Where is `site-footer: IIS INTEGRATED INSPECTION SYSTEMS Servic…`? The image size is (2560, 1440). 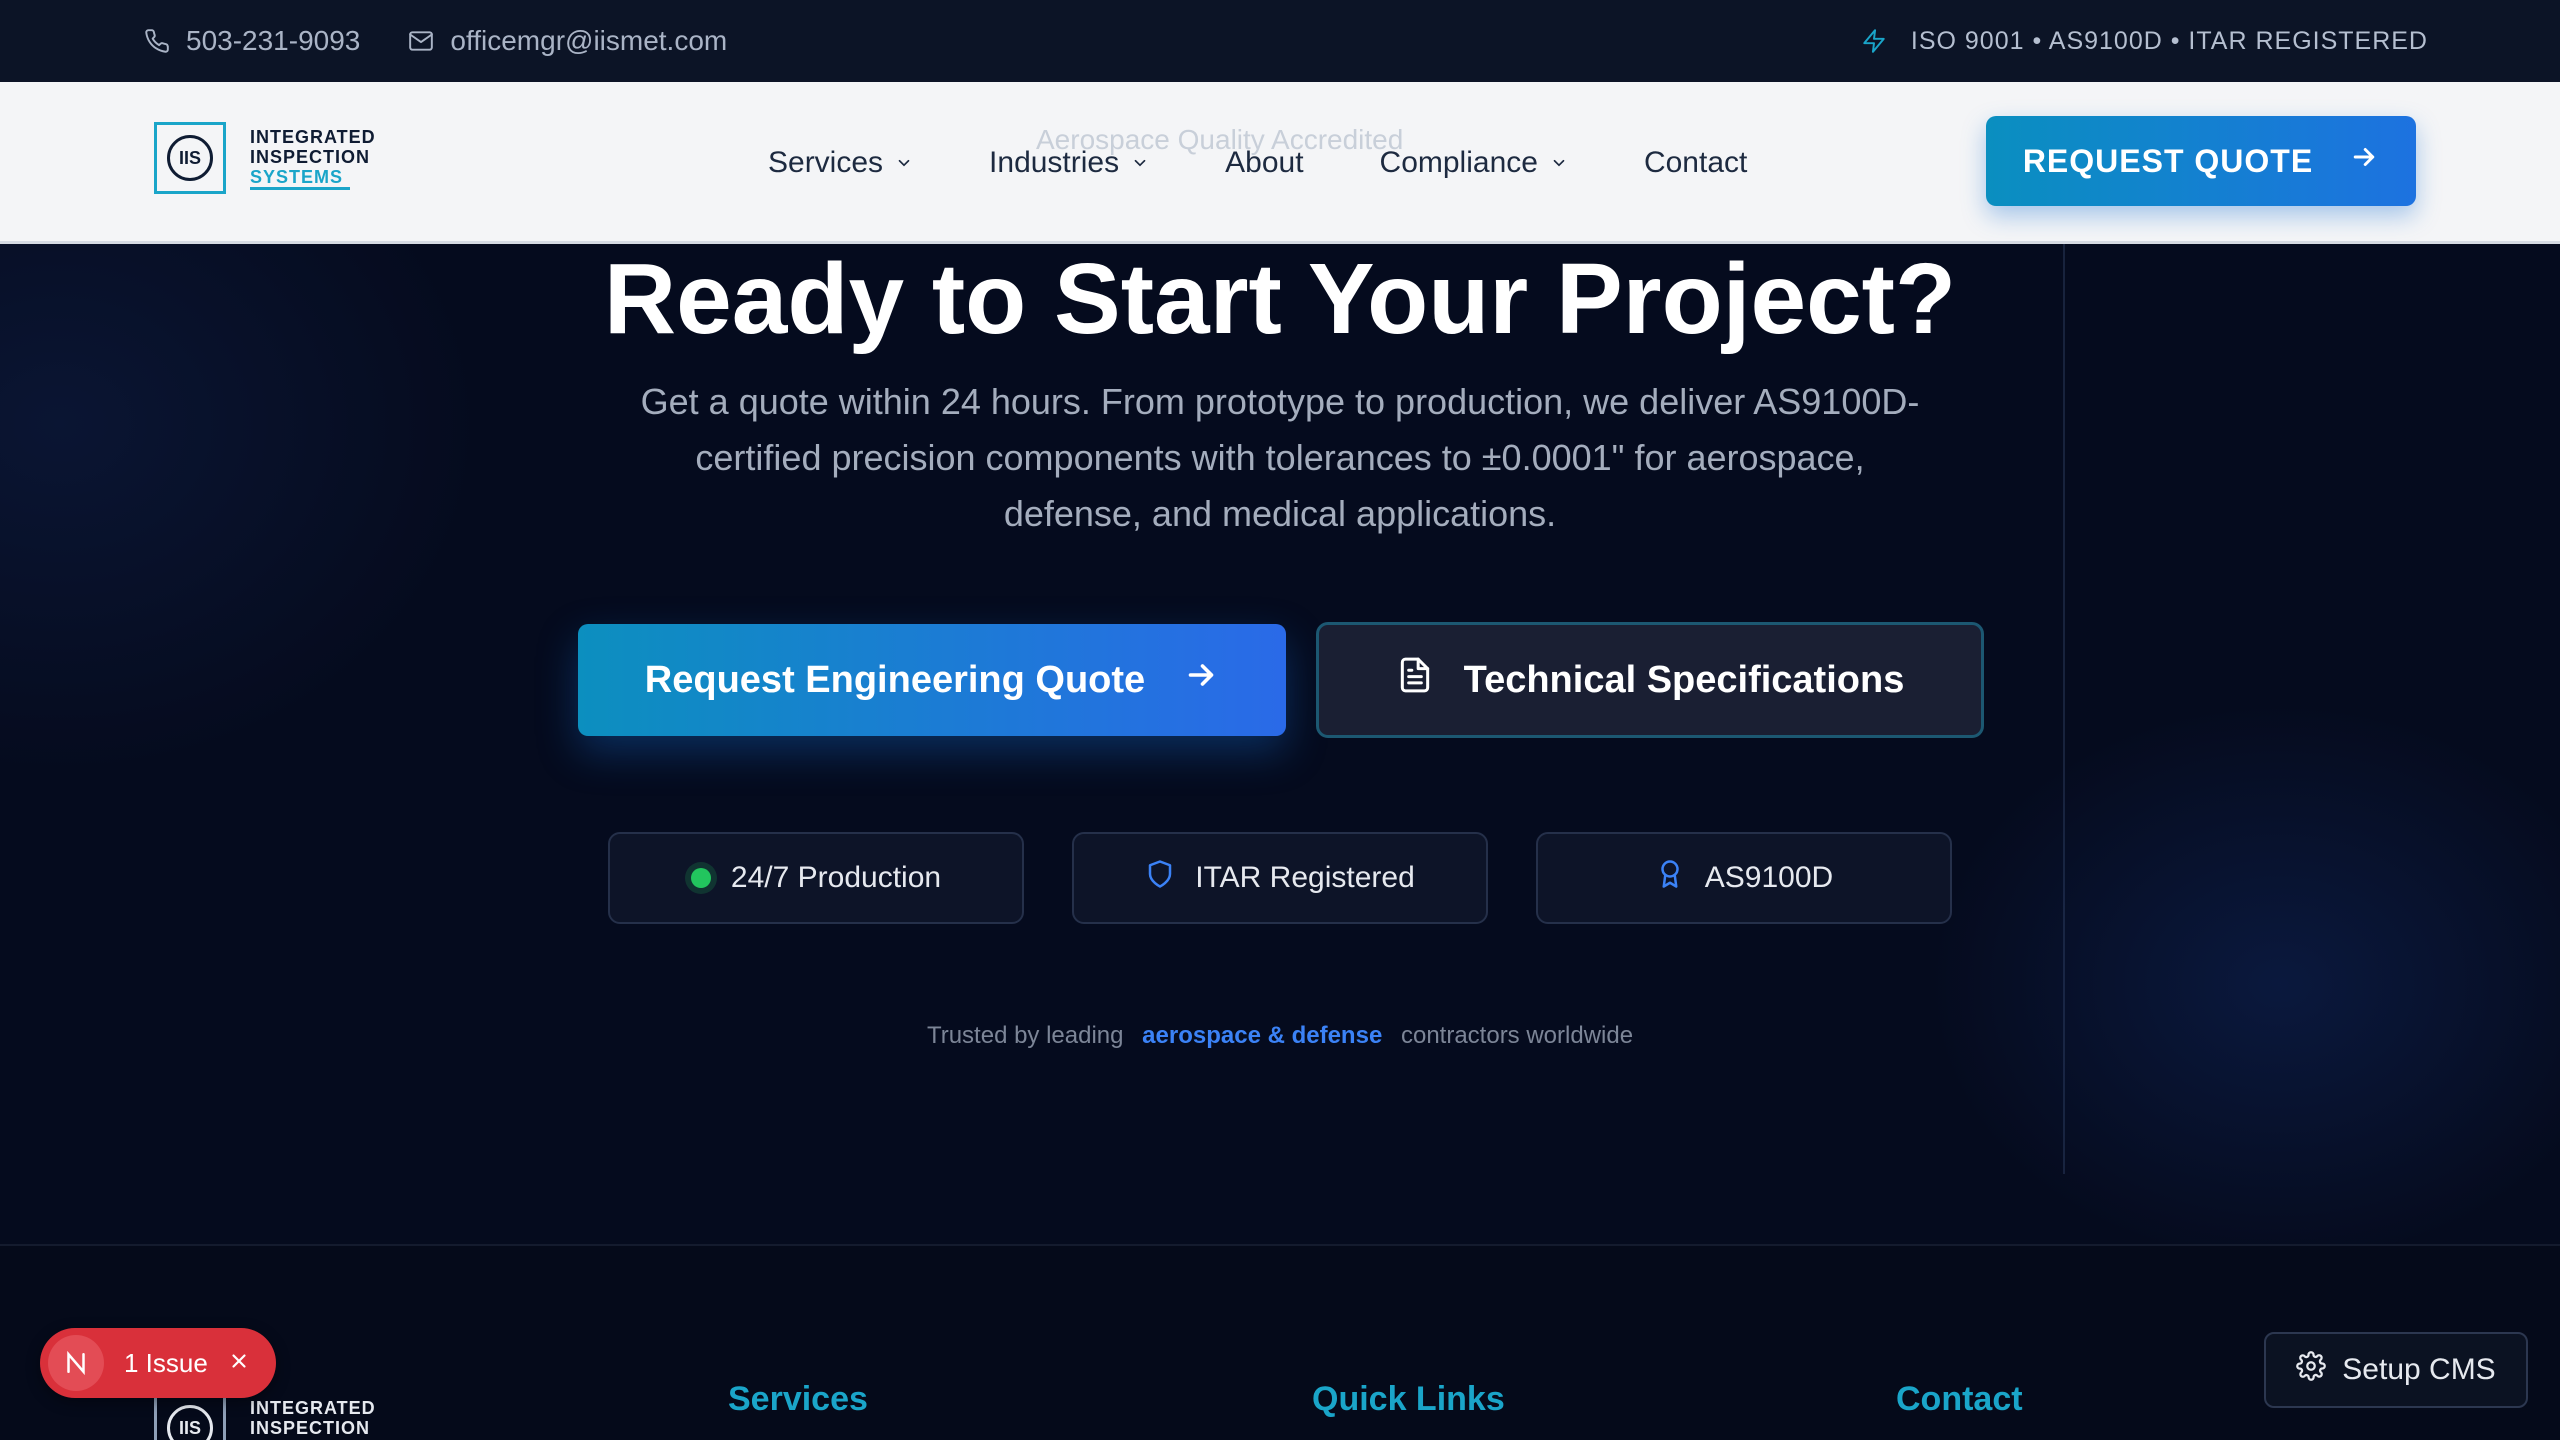 site-footer: IIS INTEGRATED INSPECTION SYSTEMS Servic… is located at coordinates (1280, 1342).